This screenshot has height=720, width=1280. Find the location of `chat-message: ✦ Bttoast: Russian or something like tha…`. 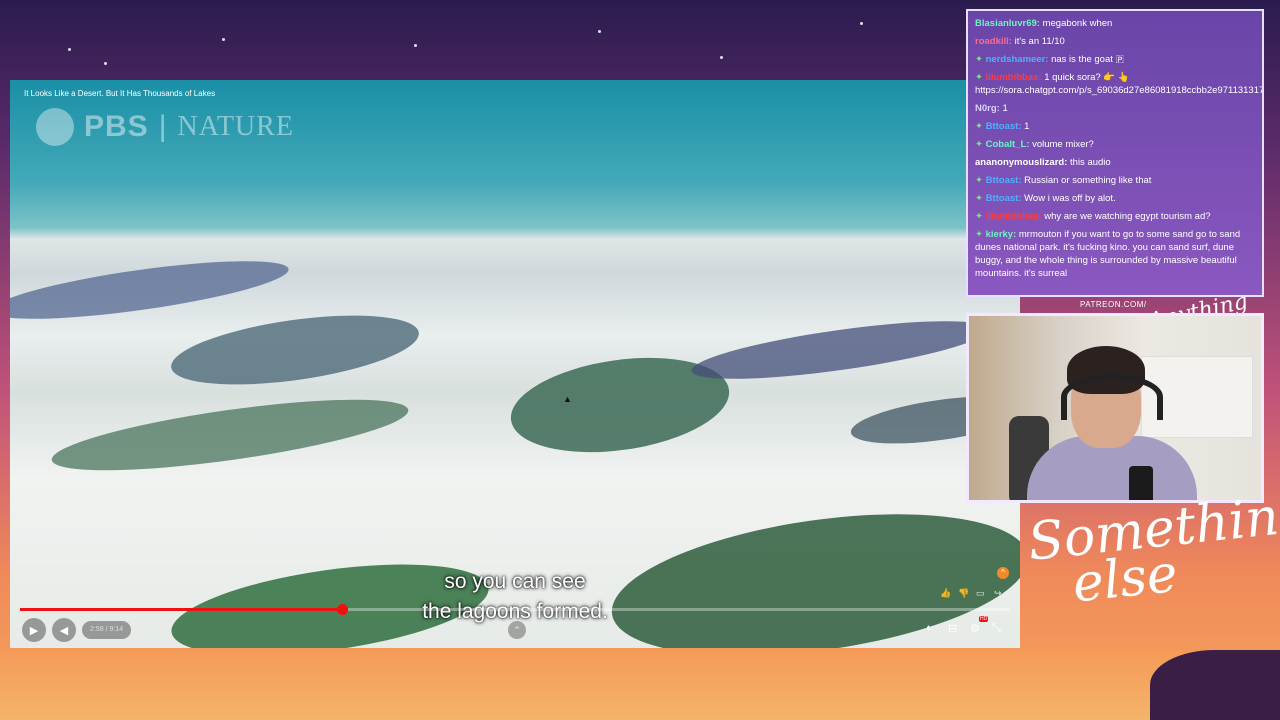

chat-message: ✦ Bttoast: Russian or something like tha… is located at coordinates (1115, 180).